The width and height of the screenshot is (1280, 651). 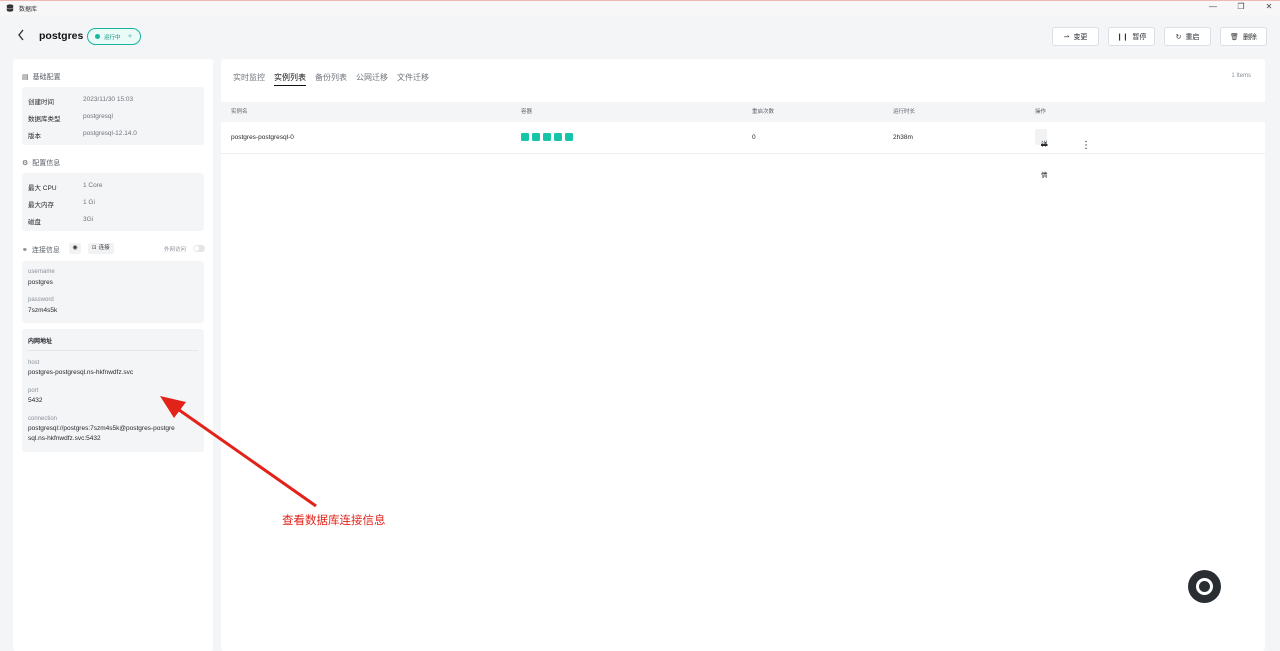 I want to click on kv-row: 磁盘 3Gi, so click(x=61, y=221).